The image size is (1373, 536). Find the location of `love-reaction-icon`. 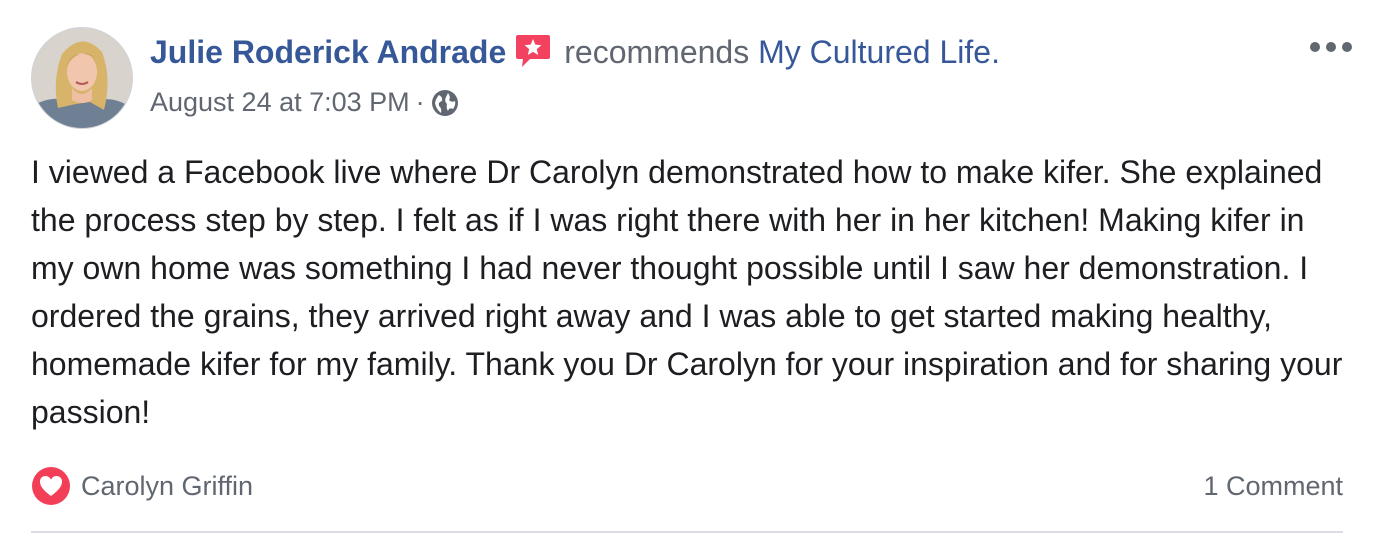

love-reaction-icon is located at coordinates (51, 486).